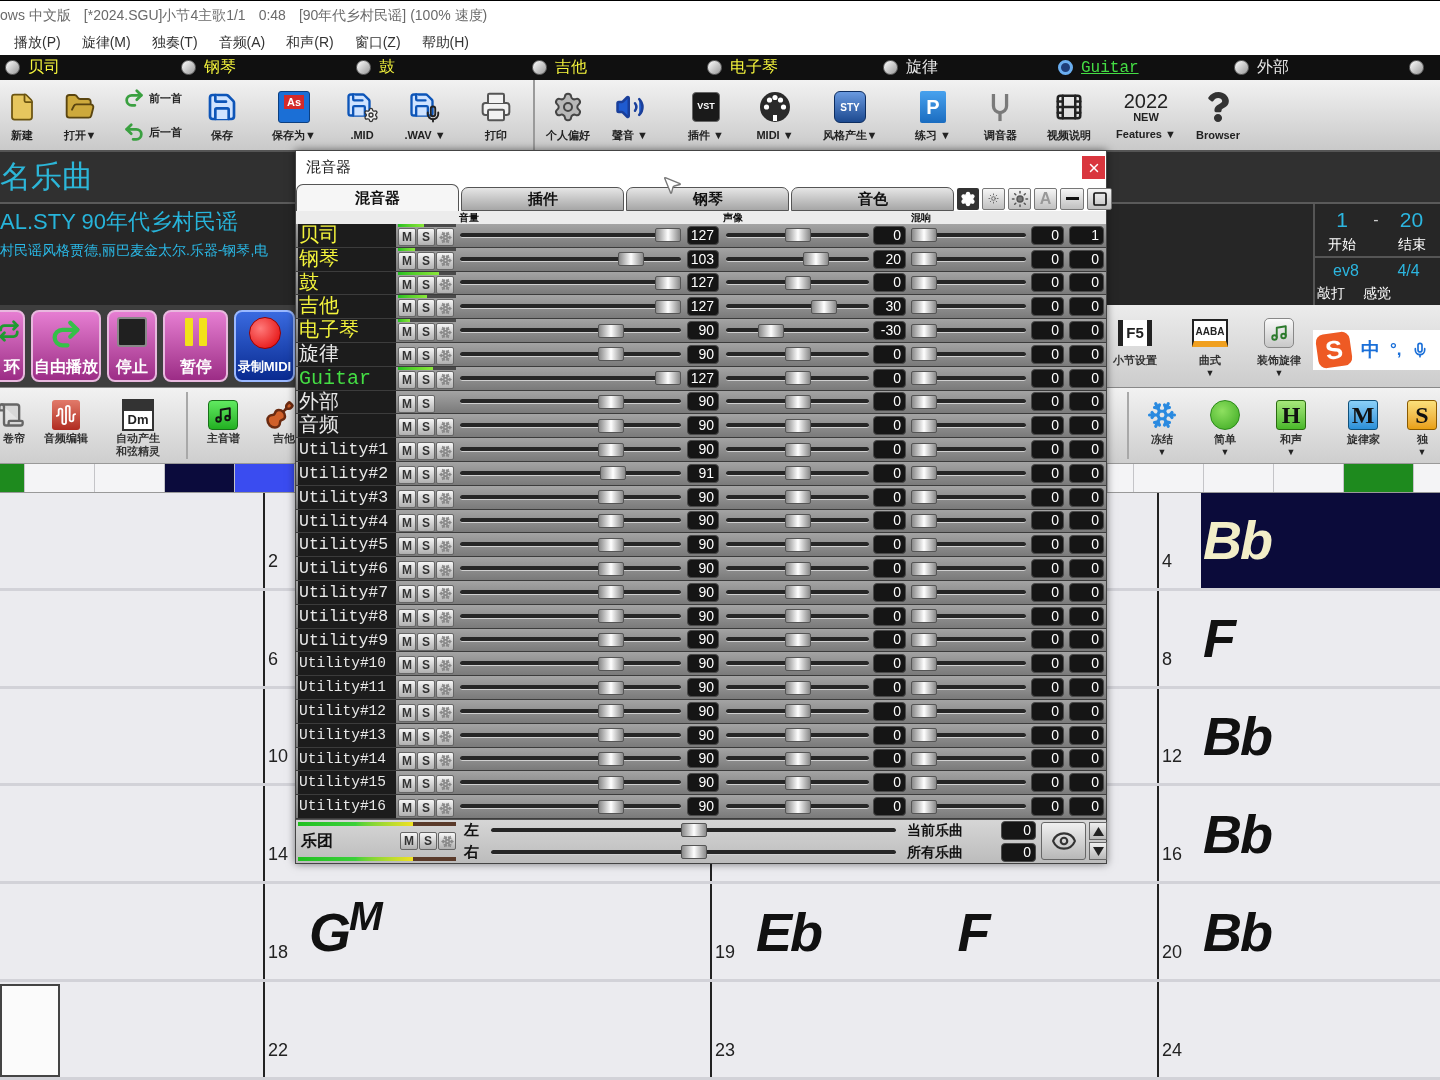 The width and height of the screenshot is (1440, 1080). Describe the element at coordinates (496, 115) in the screenshot. I see `toolbar-button: 打印` at that location.